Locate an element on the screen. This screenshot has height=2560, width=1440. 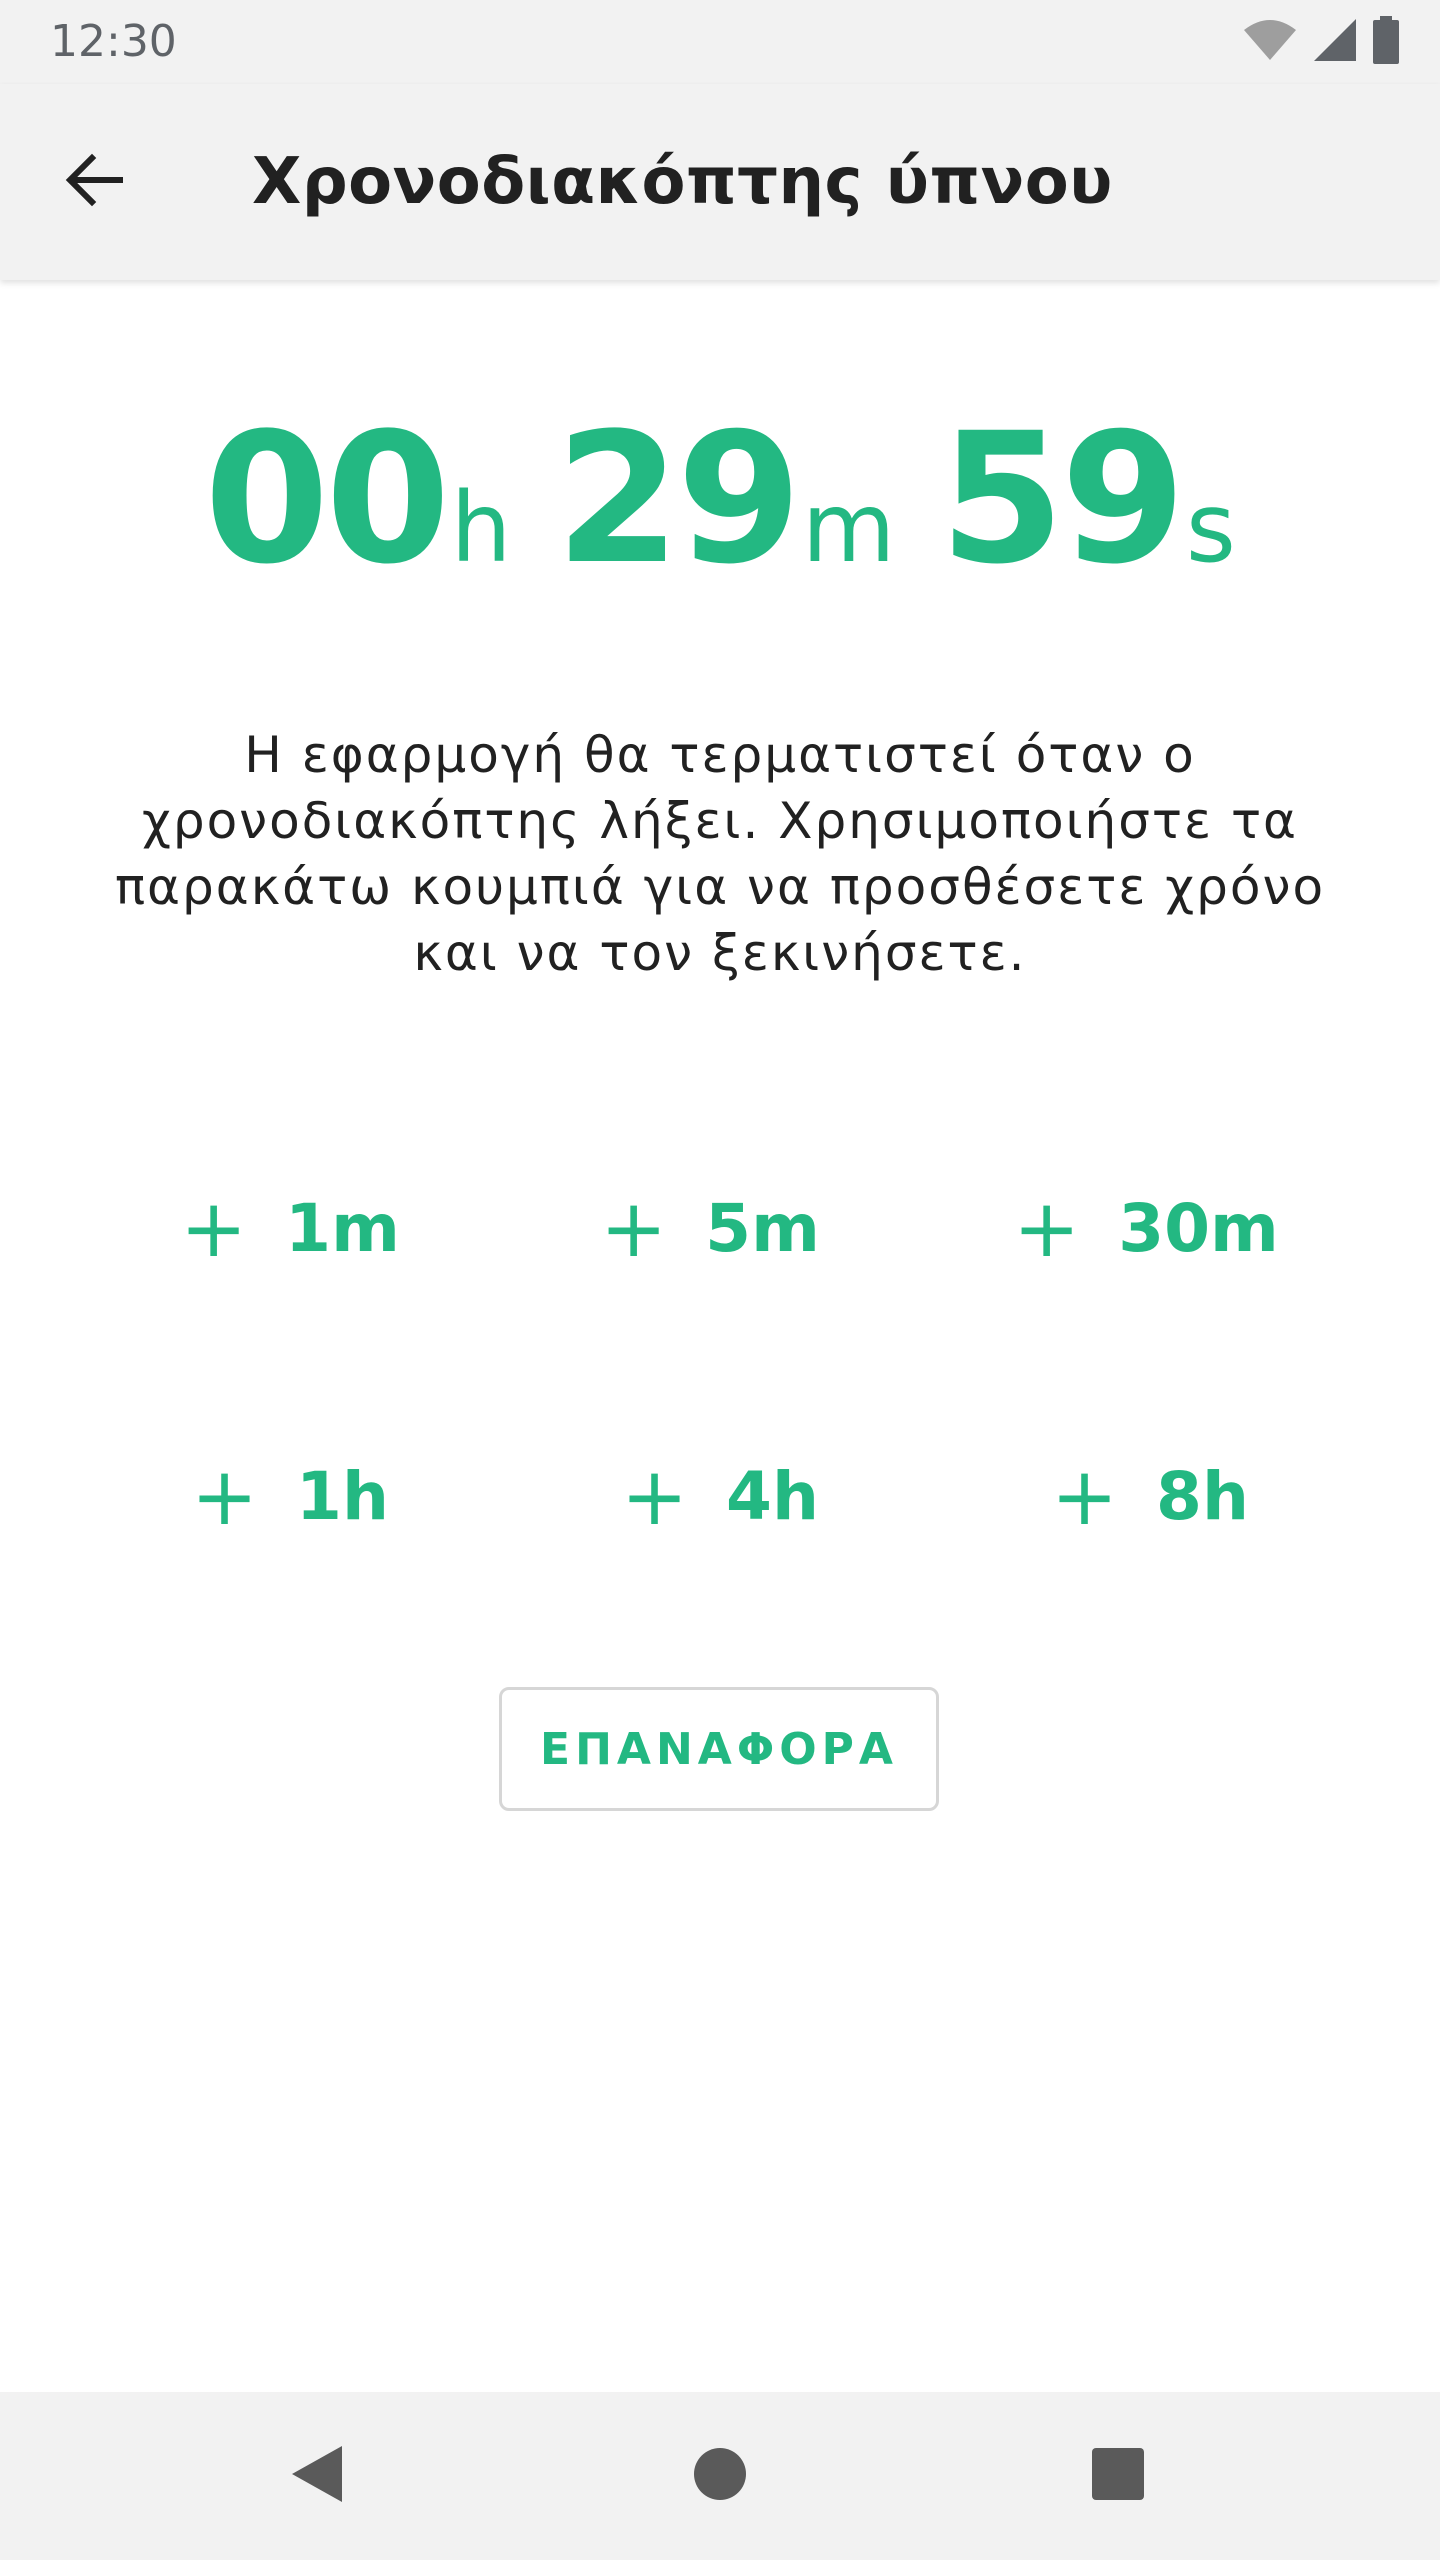
arrow-back-icon is located at coordinates (94, 182).